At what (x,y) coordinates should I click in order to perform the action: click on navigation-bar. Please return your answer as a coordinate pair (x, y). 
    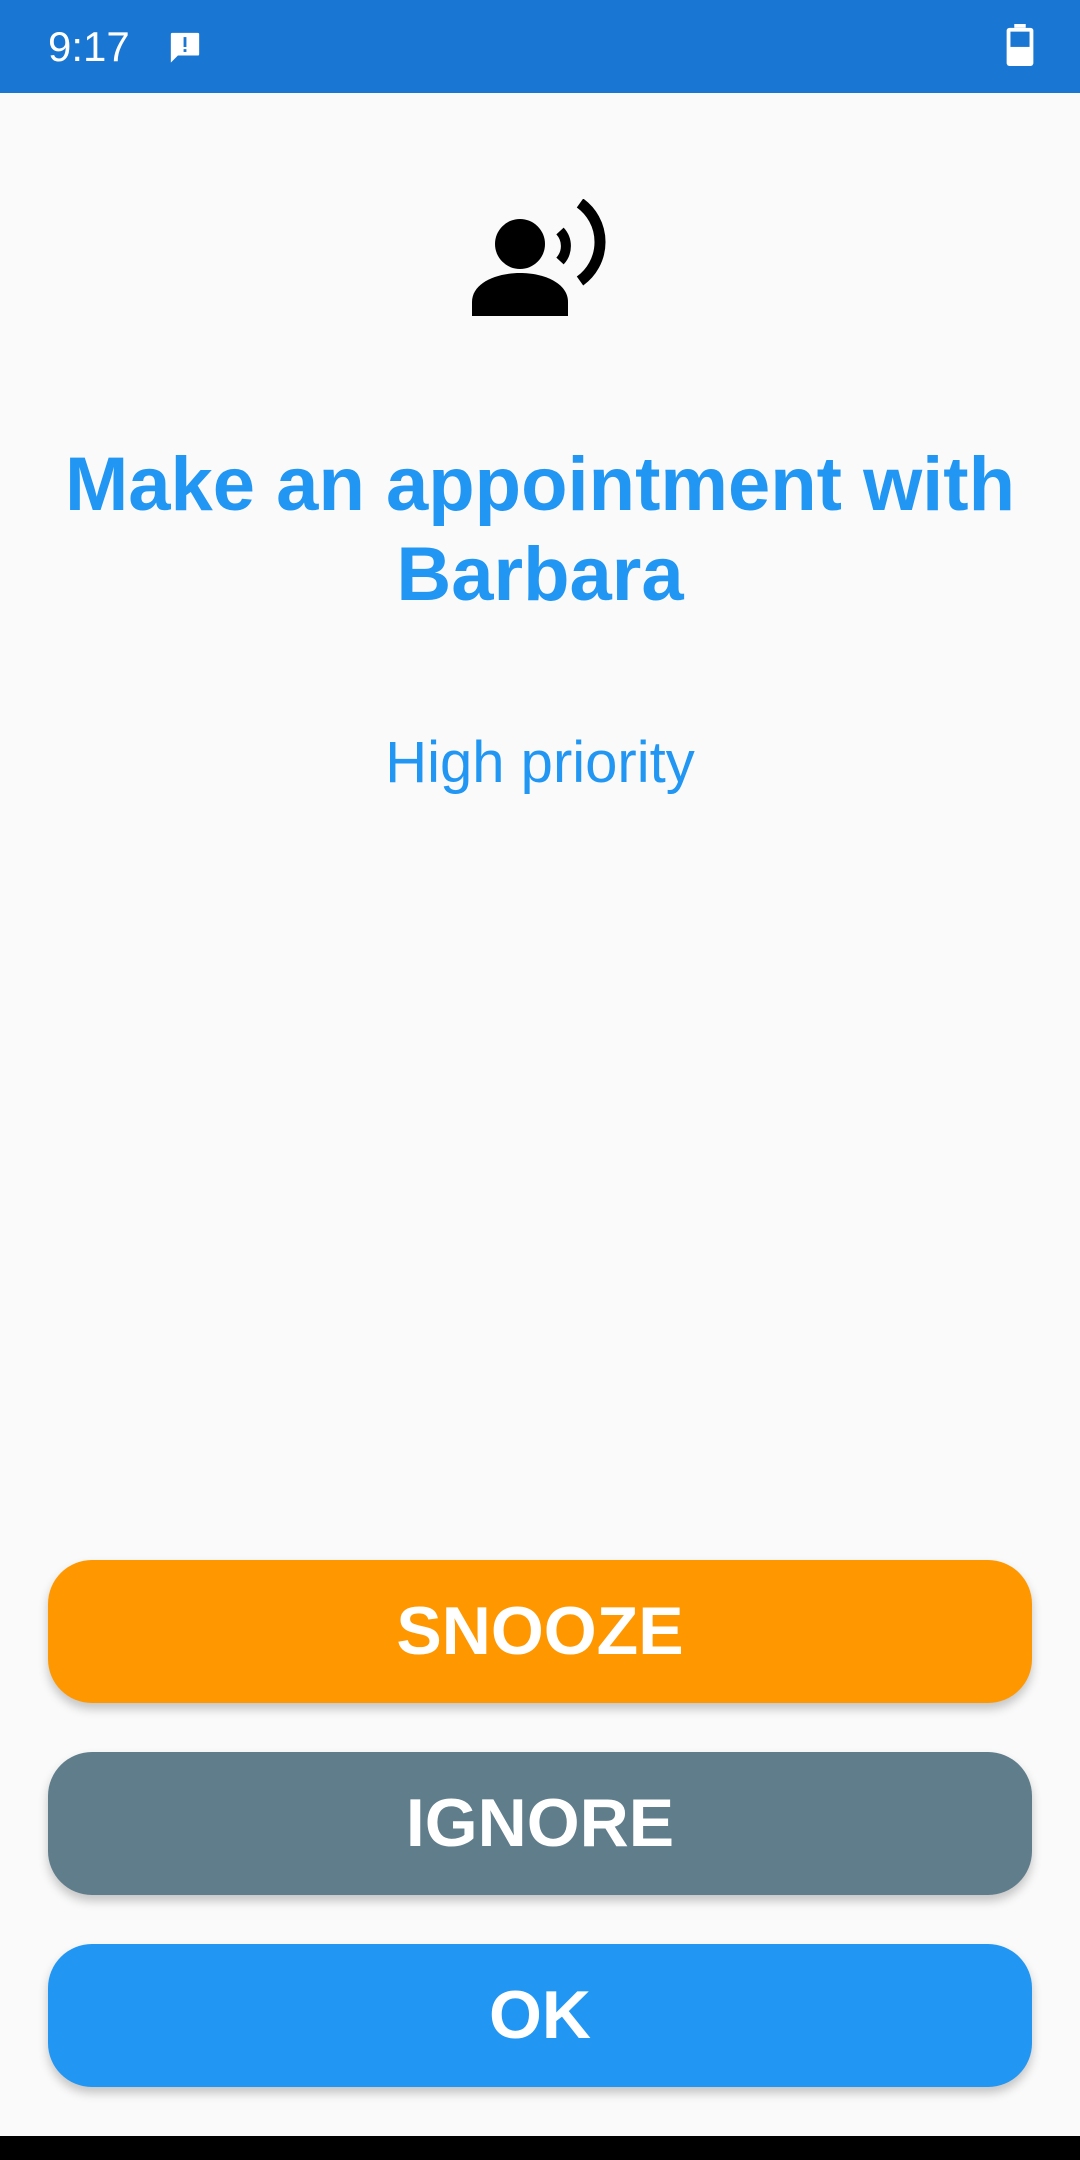
    Looking at the image, I should click on (540, 2148).